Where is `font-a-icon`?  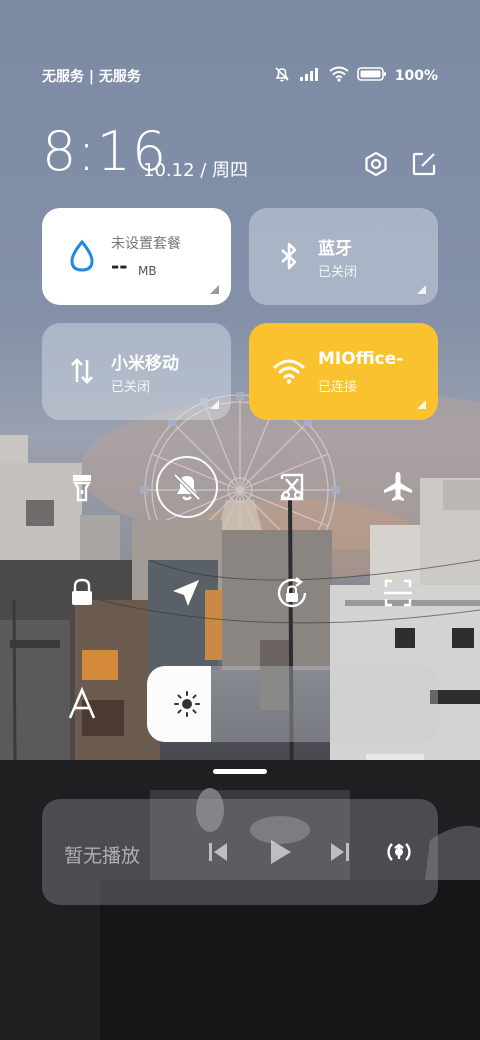 font-a-icon is located at coordinates (82, 704).